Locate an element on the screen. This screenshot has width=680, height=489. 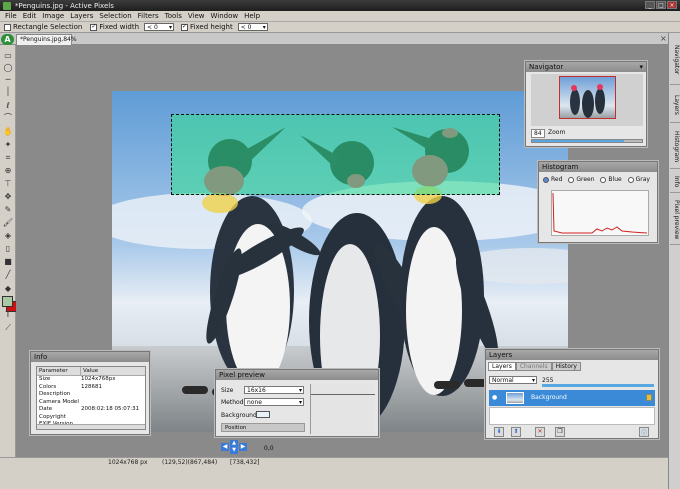
arrow-down-icon: ▼ is located at coordinates (234, 450).